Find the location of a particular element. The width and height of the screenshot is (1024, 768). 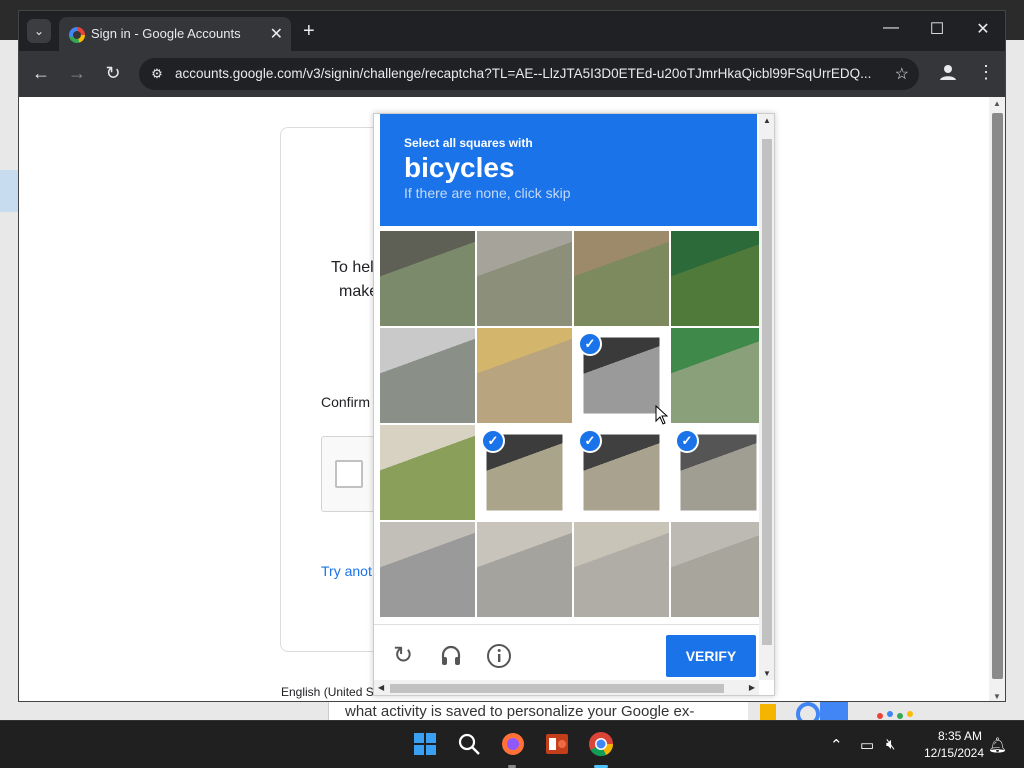

windows-start-icon is located at coordinates (425, 744).